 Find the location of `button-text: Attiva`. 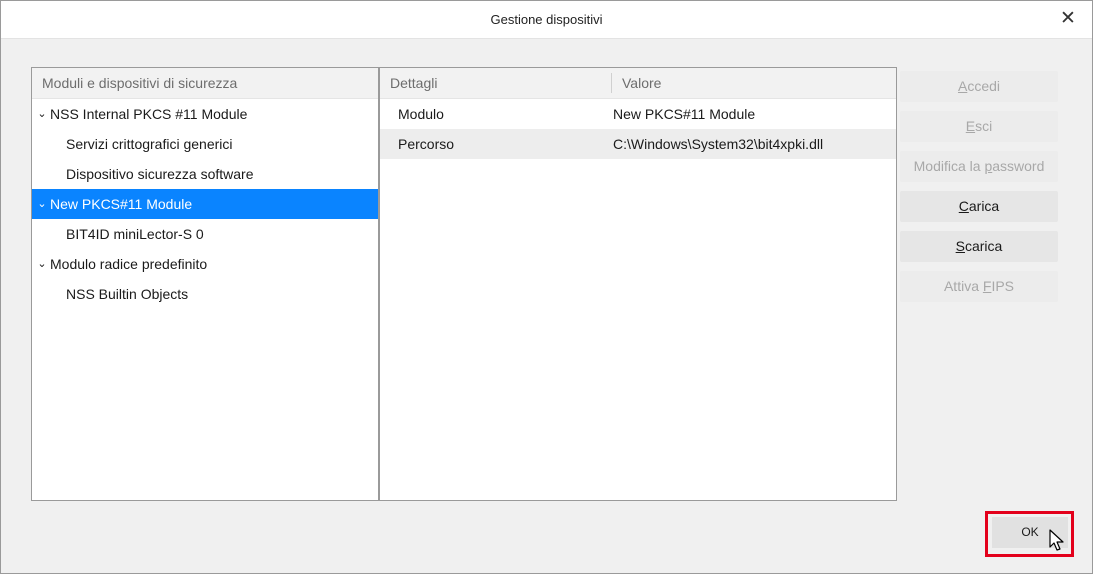

button-text: Attiva is located at coordinates (963, 286).